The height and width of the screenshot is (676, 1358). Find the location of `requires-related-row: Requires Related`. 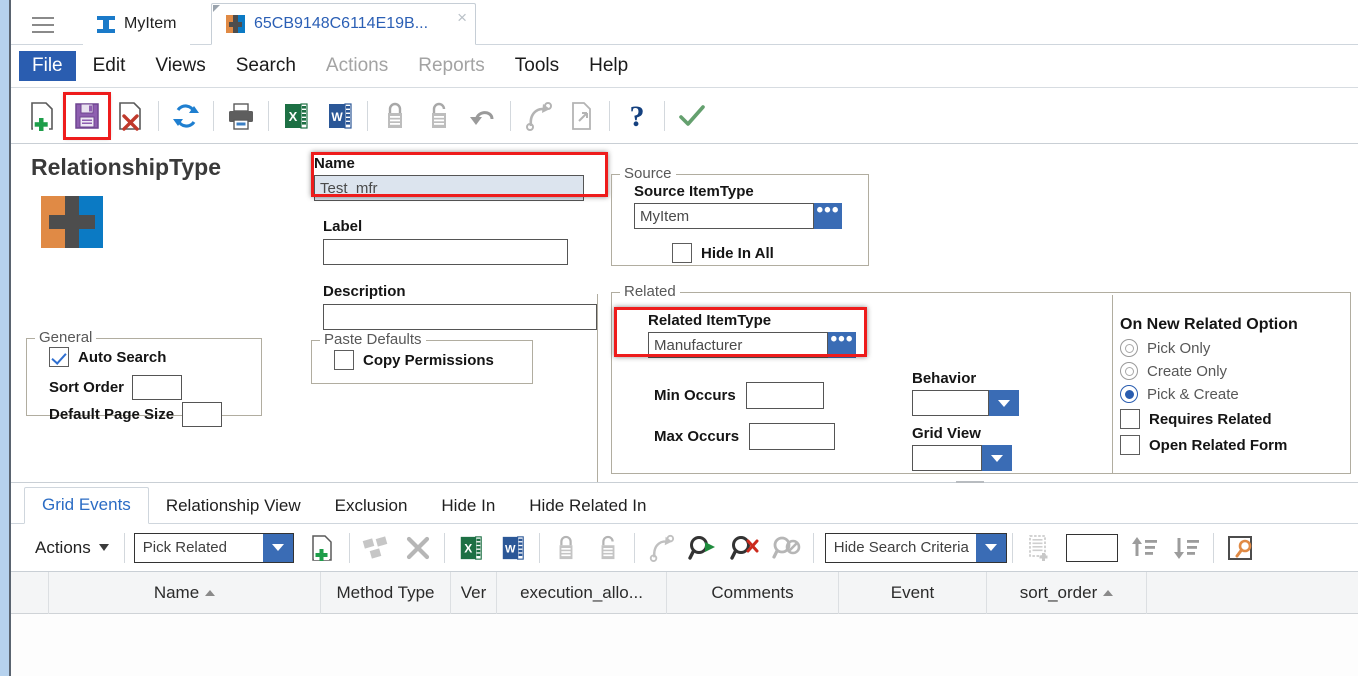

requires-related-row: Requires Related is located at coordinates (1230, 419).